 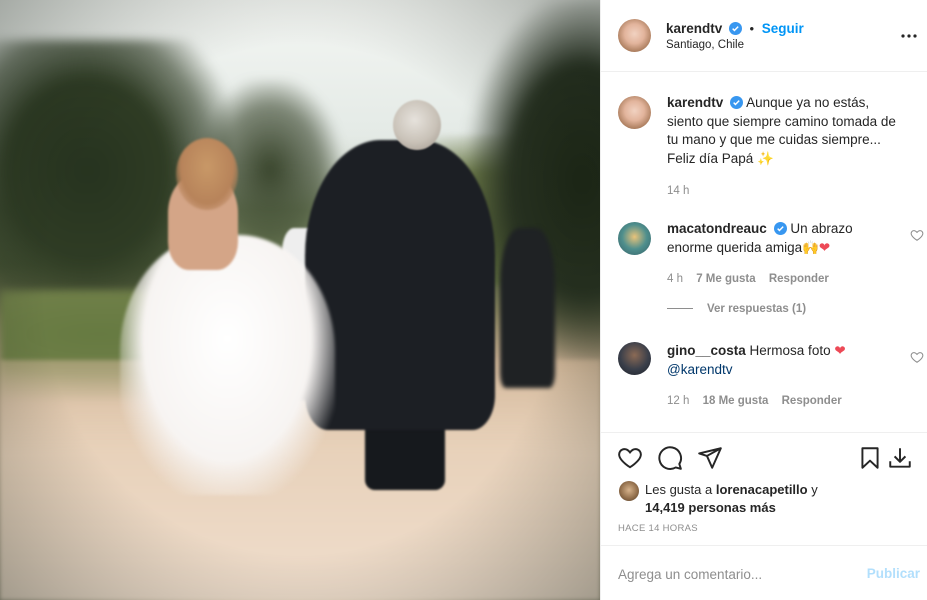 What do you see at coordinates (893, 573) in the screenshot?
I see `post-comment-button: Publicar` at bounding box center [893, 573].